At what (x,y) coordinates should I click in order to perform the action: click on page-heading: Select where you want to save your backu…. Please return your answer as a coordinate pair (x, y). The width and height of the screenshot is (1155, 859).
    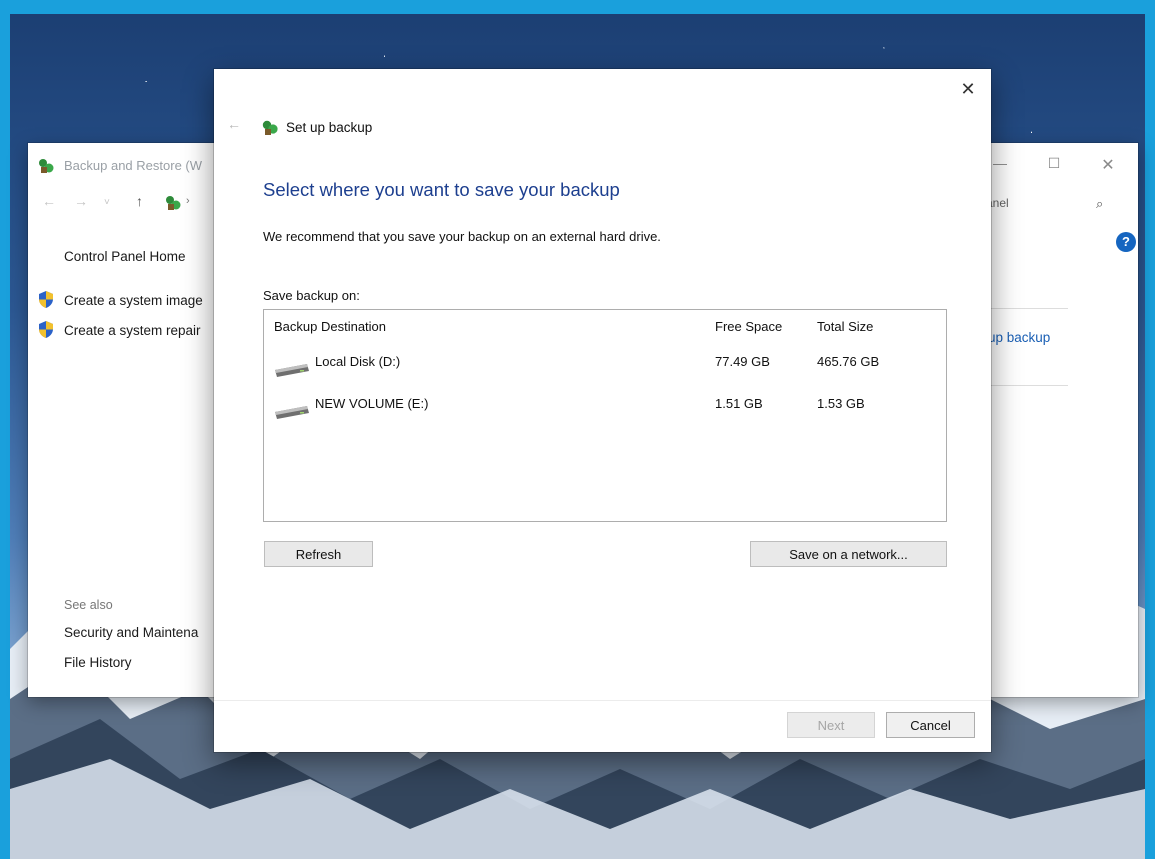
    Looking at the image, I should click on (441, 189).